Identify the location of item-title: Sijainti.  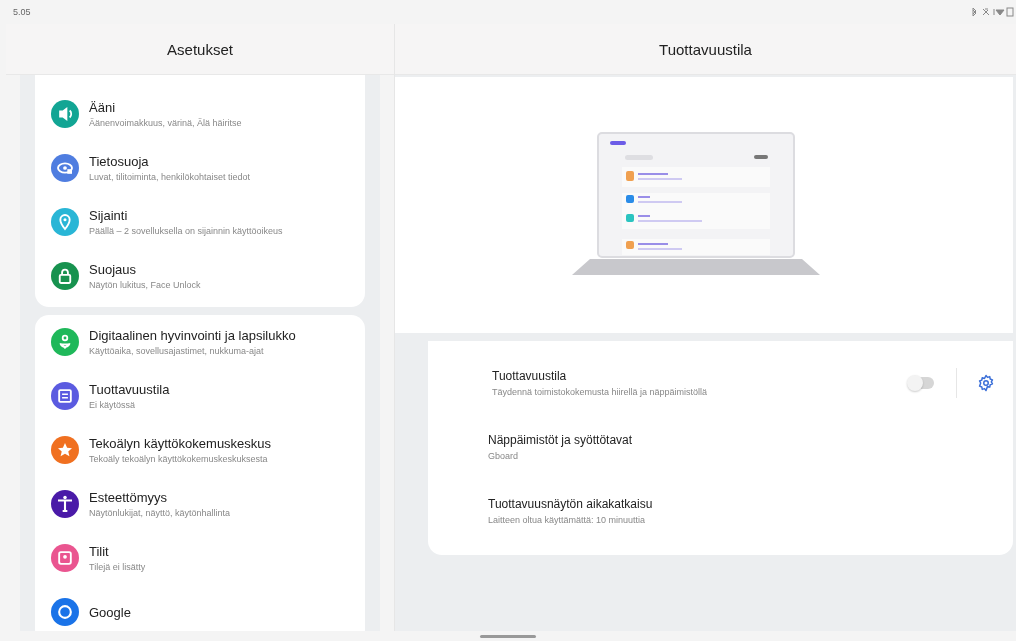
(109, 215).